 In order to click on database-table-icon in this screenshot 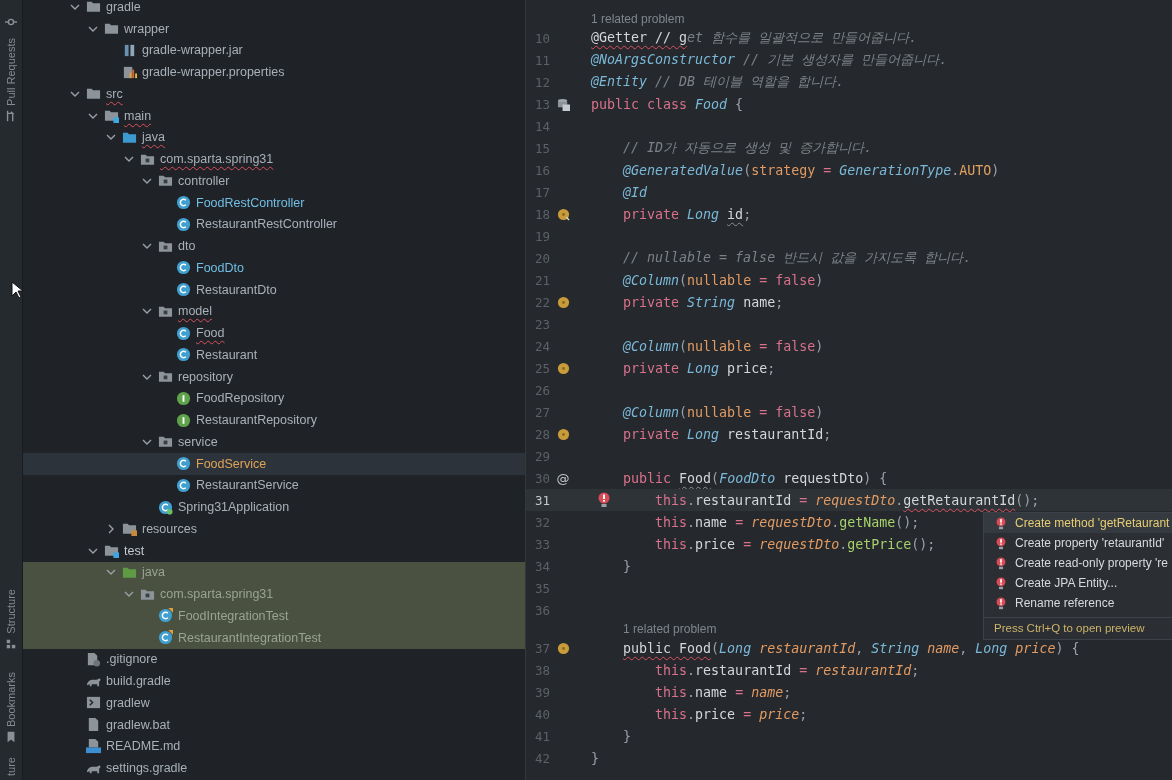, I will do `click(563, 104)`.